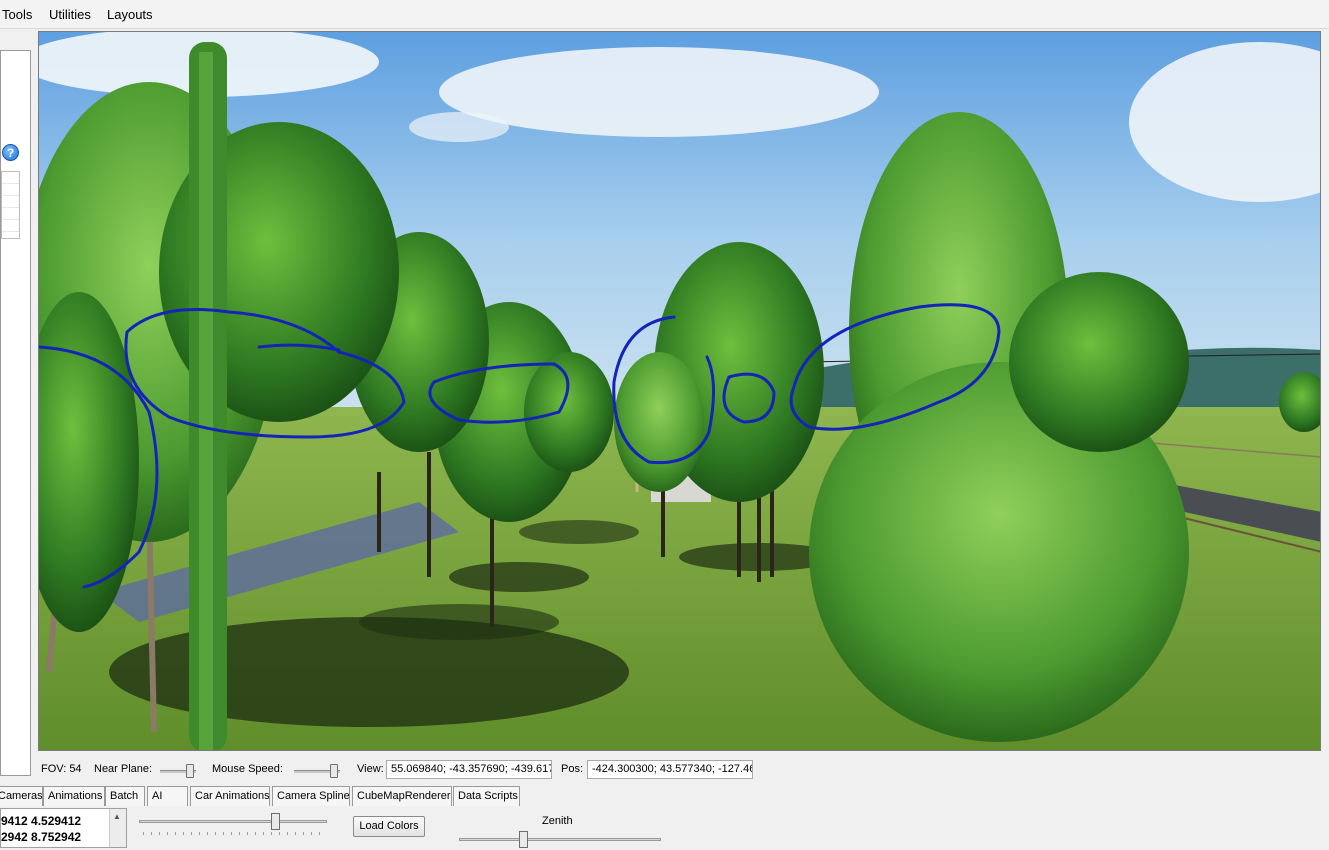  What do you see at coordinates (370, 769) in the screenshot?
I see `view-label: View:` at bounding box center [370, 769].